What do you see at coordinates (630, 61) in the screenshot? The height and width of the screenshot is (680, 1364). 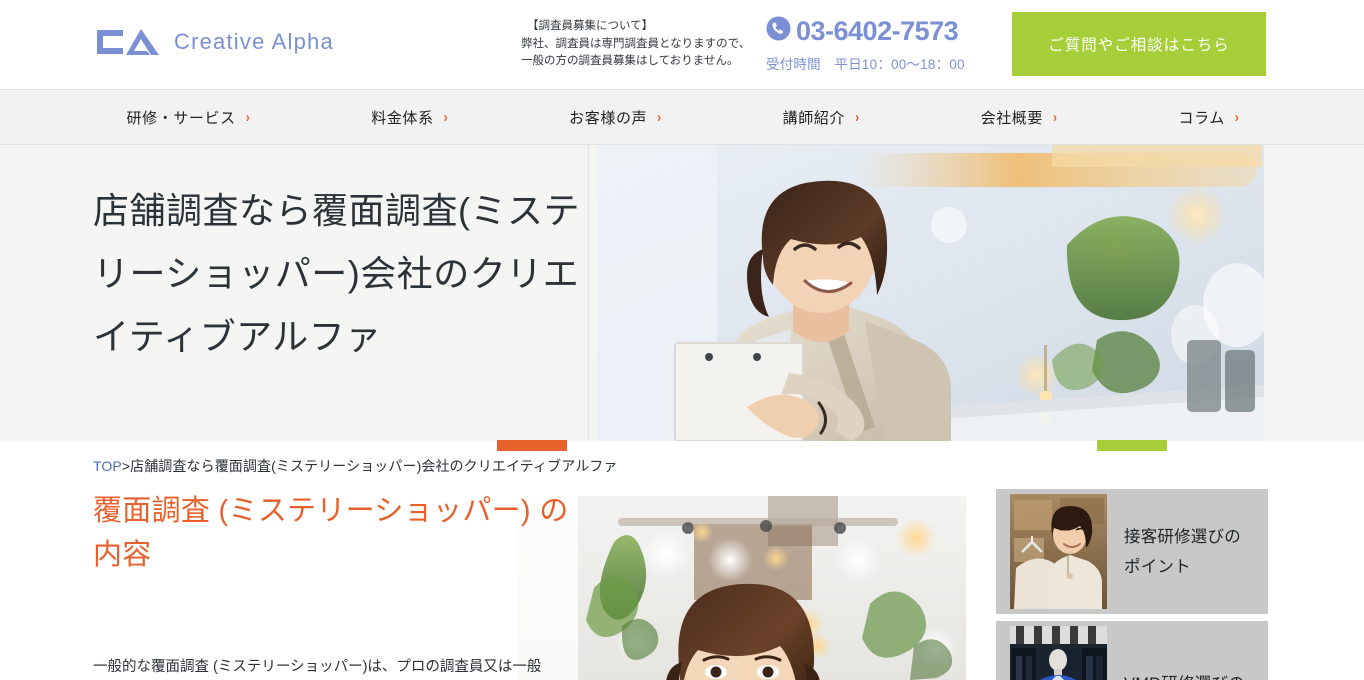 I see `recruitment-note-line3: 一般の方の調査員募集はしておりません。` at bounding box center [630, 61].